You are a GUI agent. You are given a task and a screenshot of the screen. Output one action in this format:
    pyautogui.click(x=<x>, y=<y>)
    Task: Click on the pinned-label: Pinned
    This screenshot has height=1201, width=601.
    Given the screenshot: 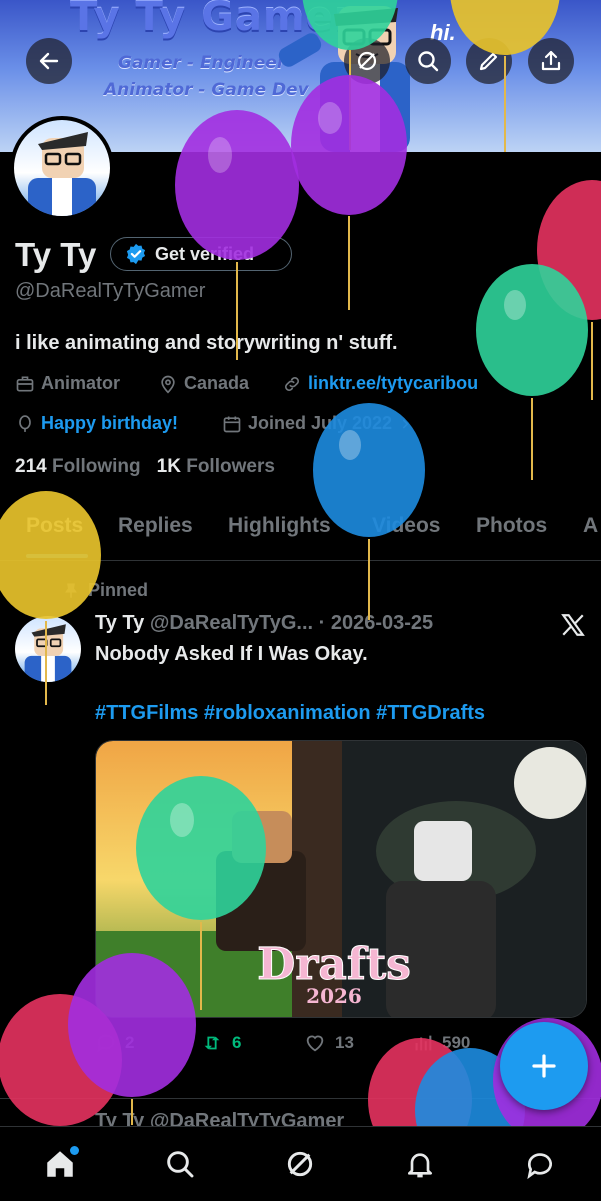 What is the action you would take?
    pyautogui.click(x=118, y=590)
    